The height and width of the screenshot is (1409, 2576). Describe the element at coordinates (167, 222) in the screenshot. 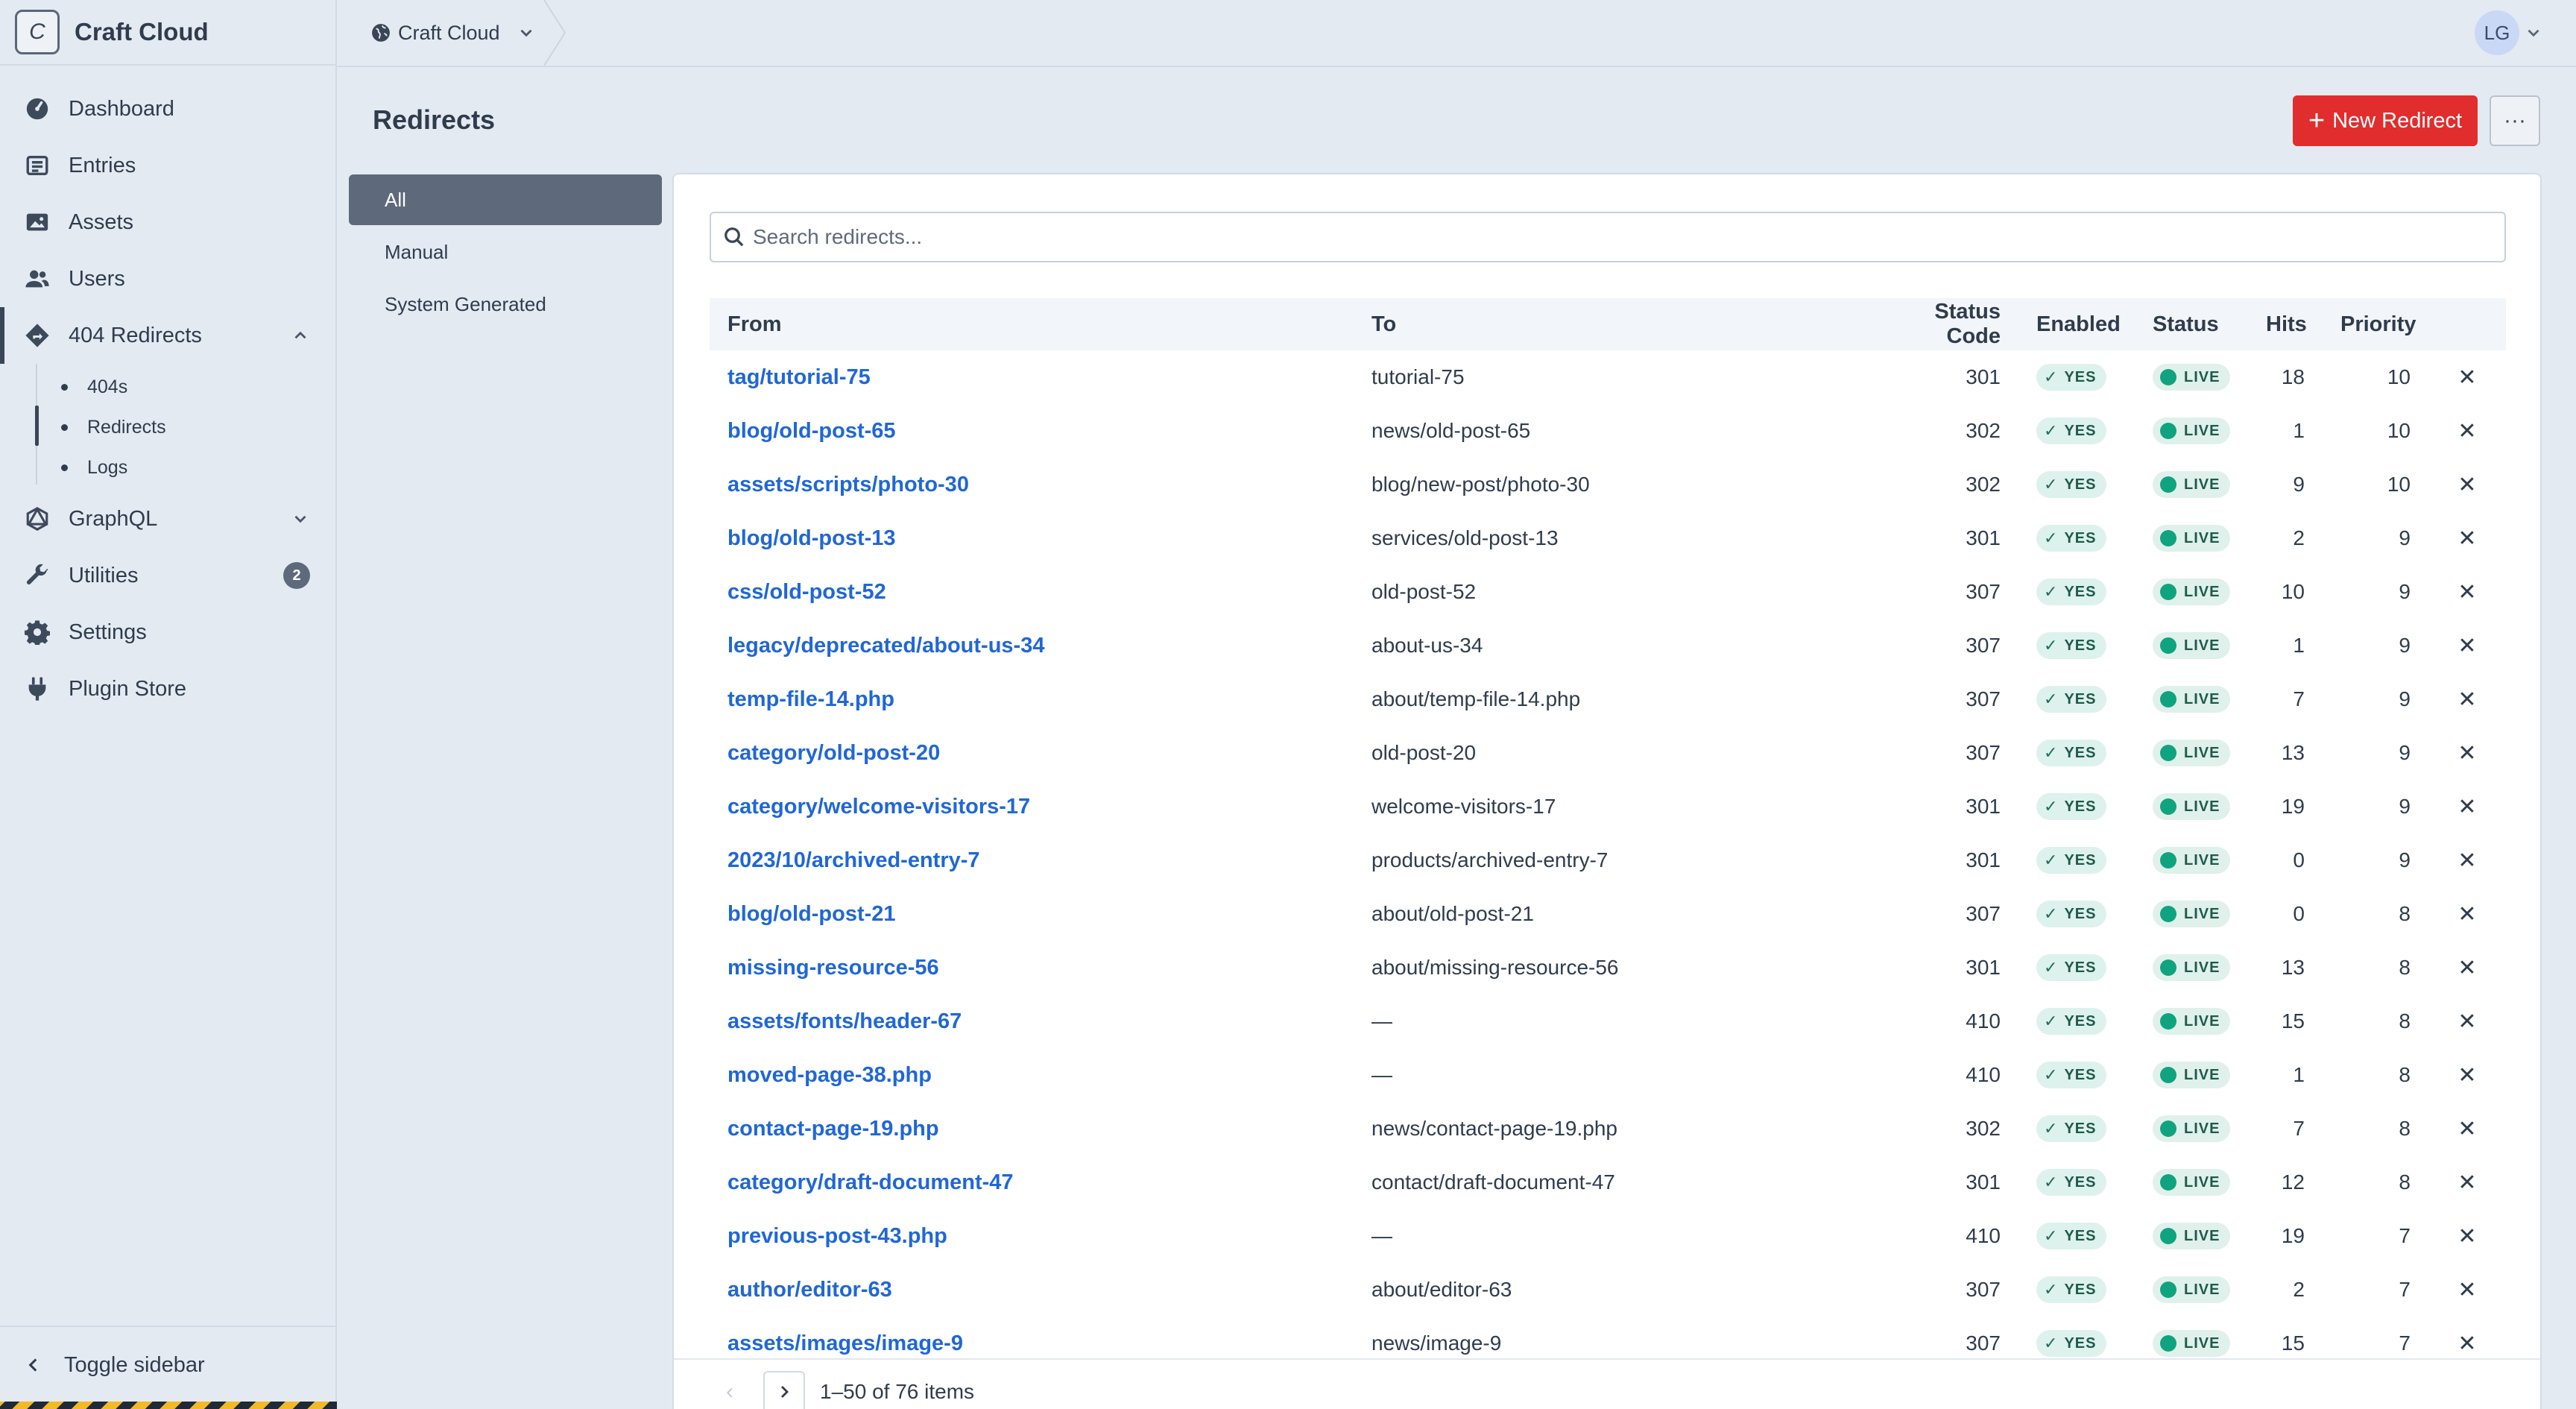

I see `sidebar-item-assets: Assets` at that location.